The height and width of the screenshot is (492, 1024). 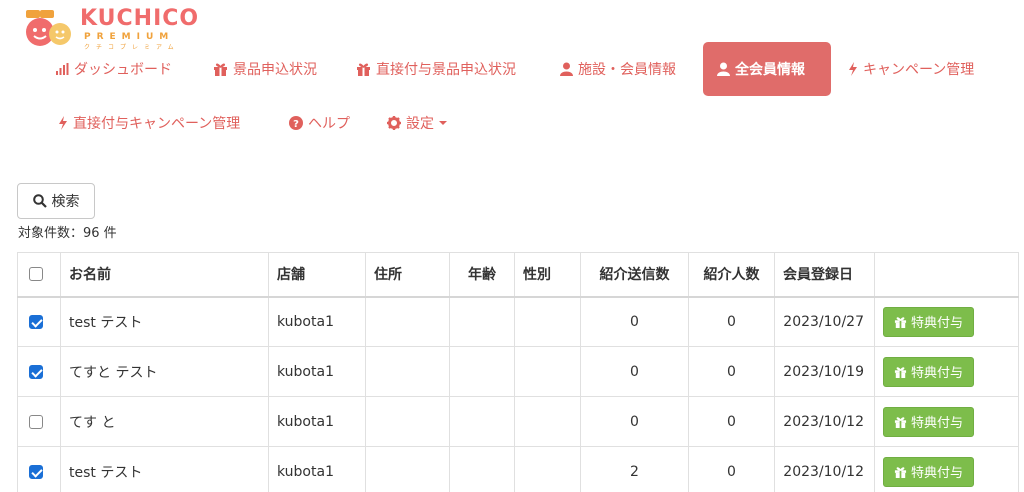 What do you see at coordinates (275, 70) in the screenshot?
I see `nav-label: 景品申込状況` at bounding box center [275, 70].